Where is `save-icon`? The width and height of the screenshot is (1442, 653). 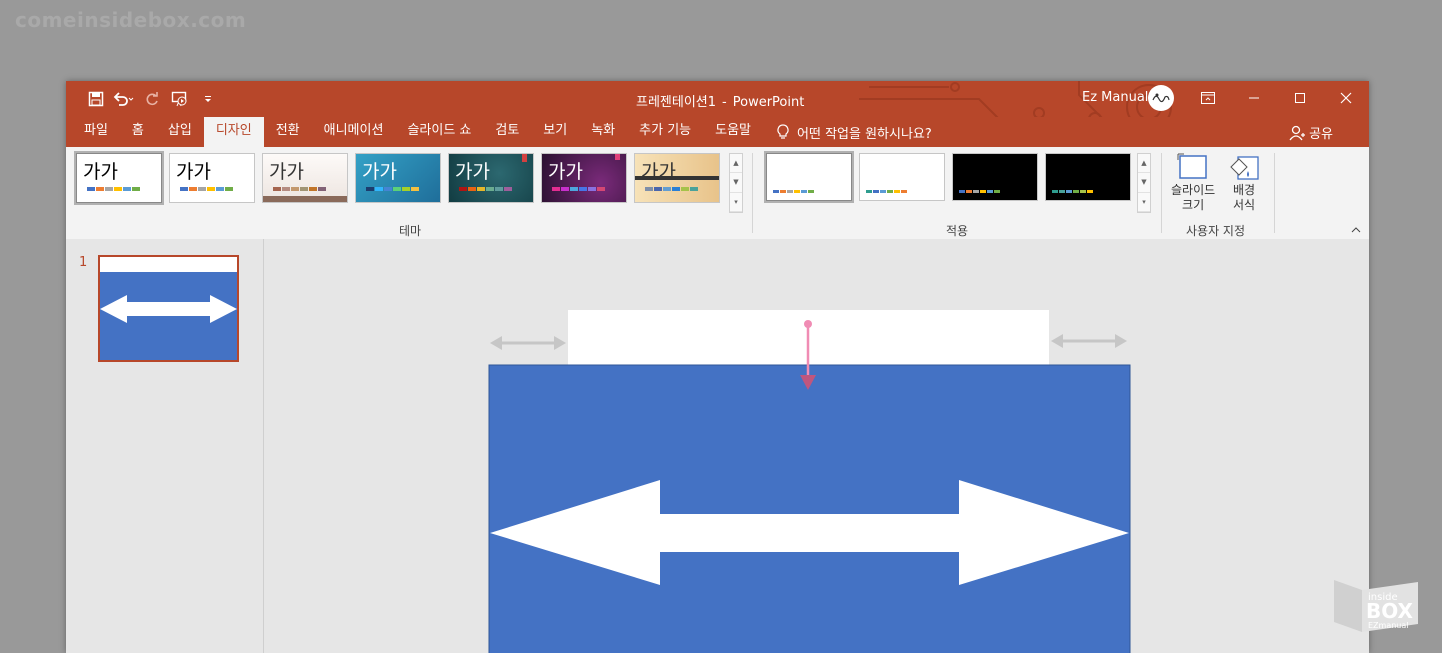
save-icon is located at coordinates (96, 99).